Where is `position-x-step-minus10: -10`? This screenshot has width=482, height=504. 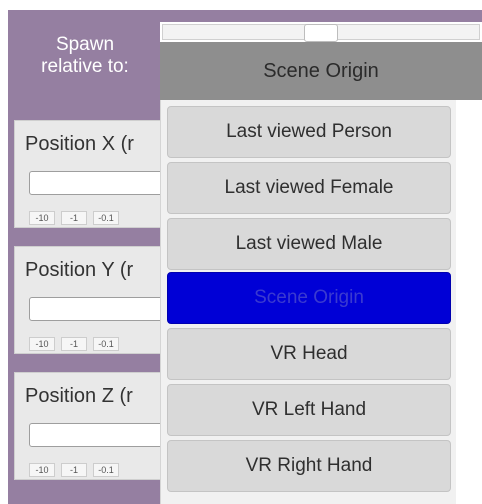 position-x-step-minus10: -10 is located at coordinates (42, 218).